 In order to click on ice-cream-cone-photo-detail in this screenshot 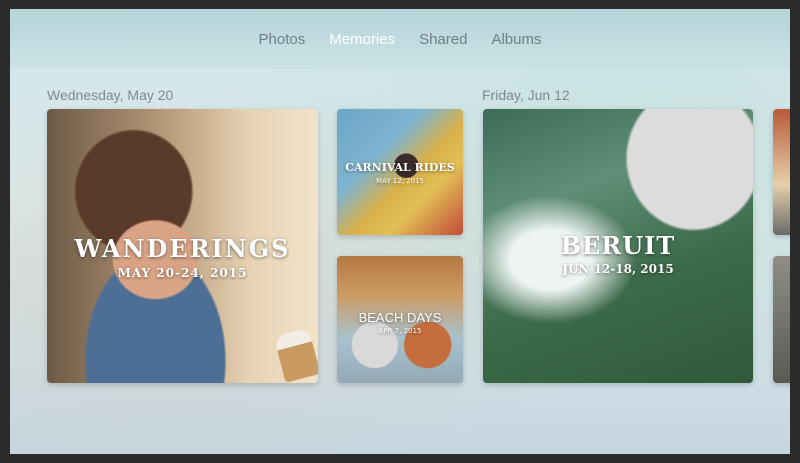, I will do `click(295, 355)`.